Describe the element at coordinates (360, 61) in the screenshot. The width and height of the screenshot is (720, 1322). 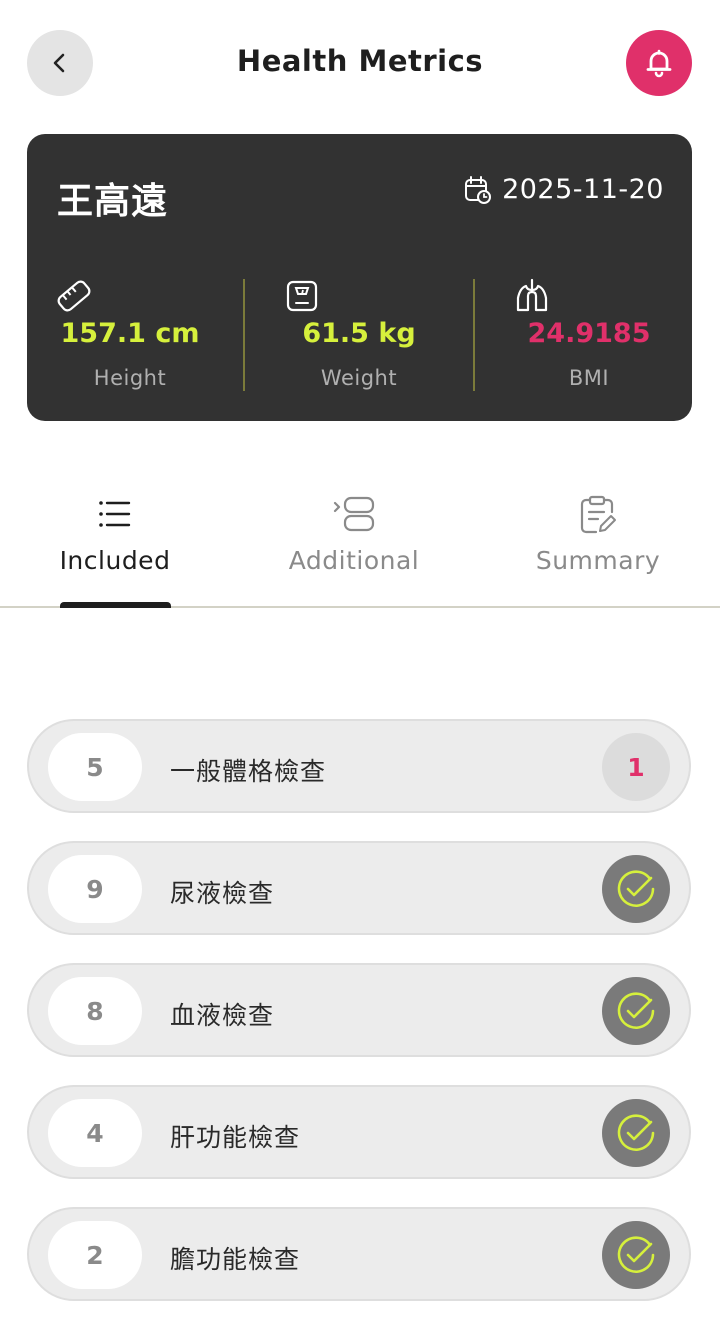
I see `page-title: Health Metrics` at that location.